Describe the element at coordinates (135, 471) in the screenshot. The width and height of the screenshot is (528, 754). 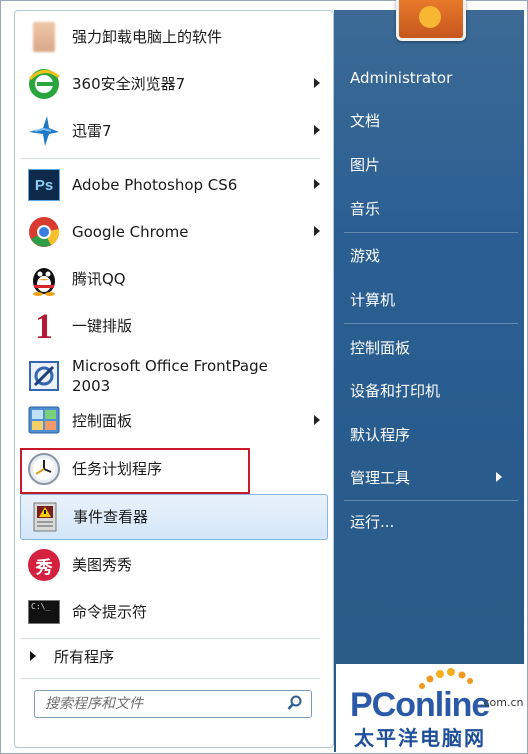
I see `annotation-highlight-box` at that location.